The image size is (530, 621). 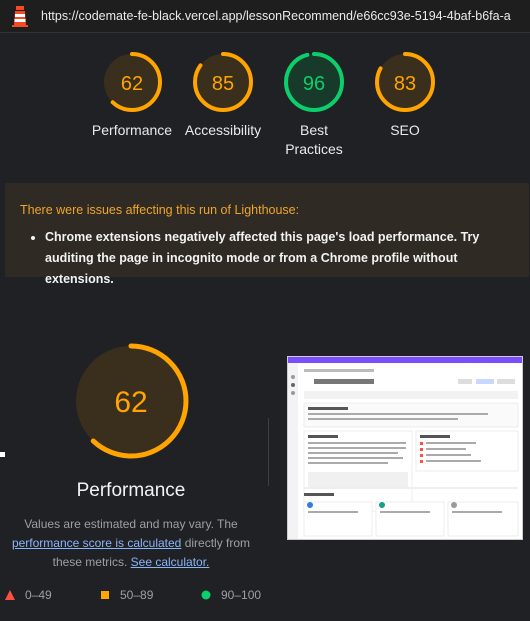 I want to click on gauge-label: Best Practices, so click(x=314, y=139).